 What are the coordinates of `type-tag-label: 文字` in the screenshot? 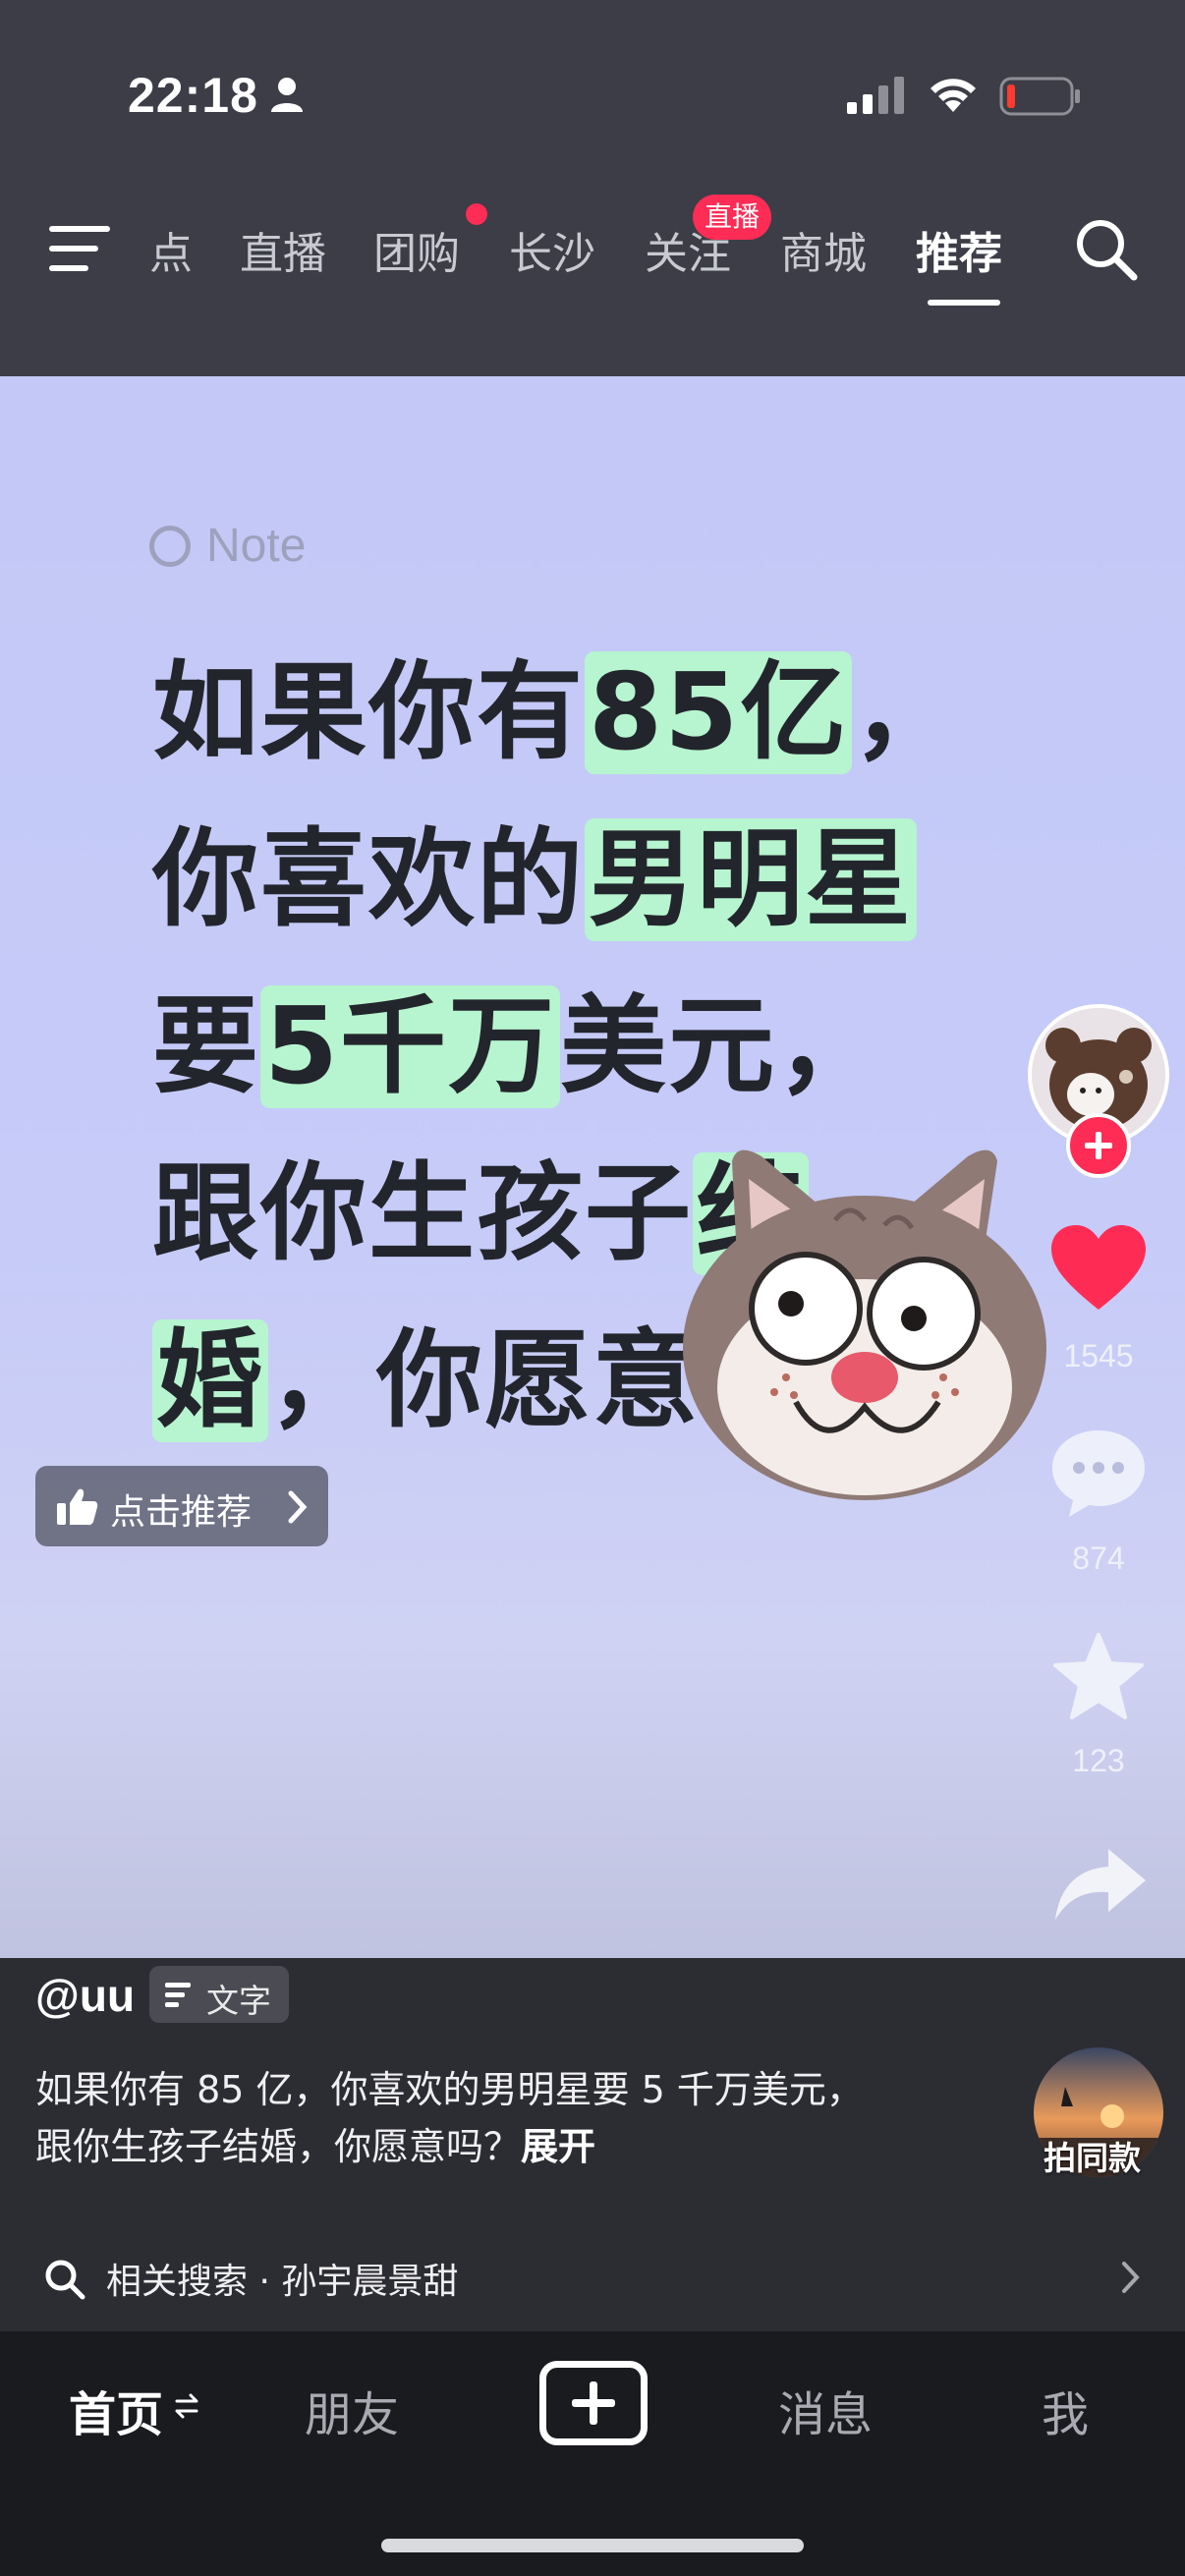 It's located at (239, 2001).